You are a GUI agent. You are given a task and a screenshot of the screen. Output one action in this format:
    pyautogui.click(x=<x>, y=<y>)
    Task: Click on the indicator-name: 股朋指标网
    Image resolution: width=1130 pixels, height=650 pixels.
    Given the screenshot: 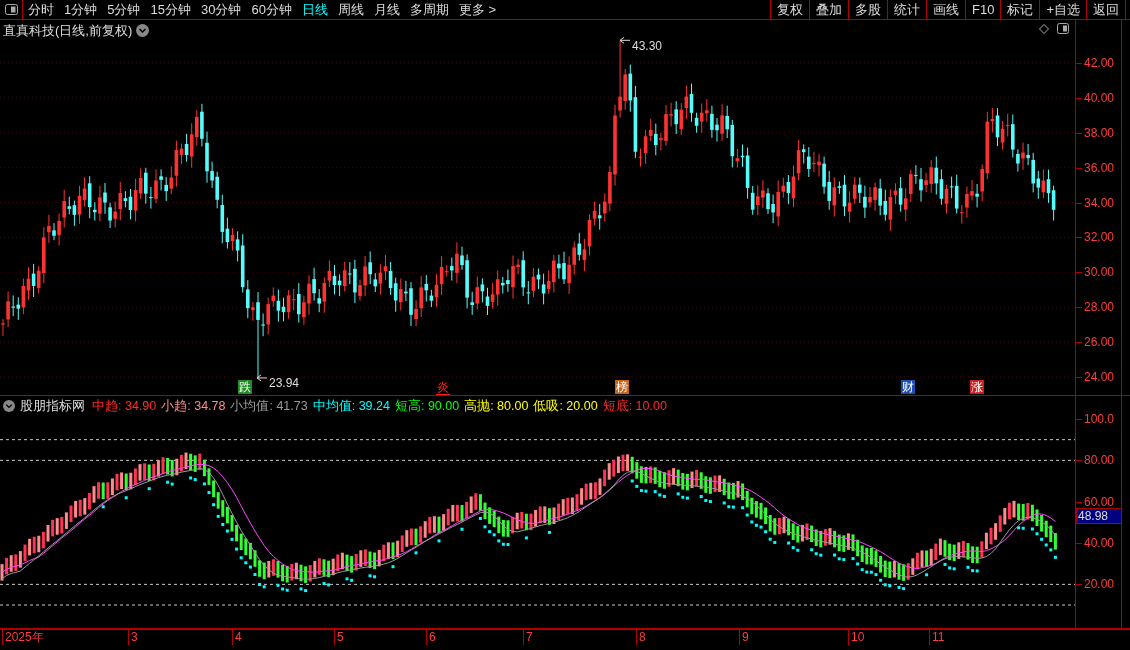 What is the action you would take?
    pyautogui.click(x=52, y=406)
    